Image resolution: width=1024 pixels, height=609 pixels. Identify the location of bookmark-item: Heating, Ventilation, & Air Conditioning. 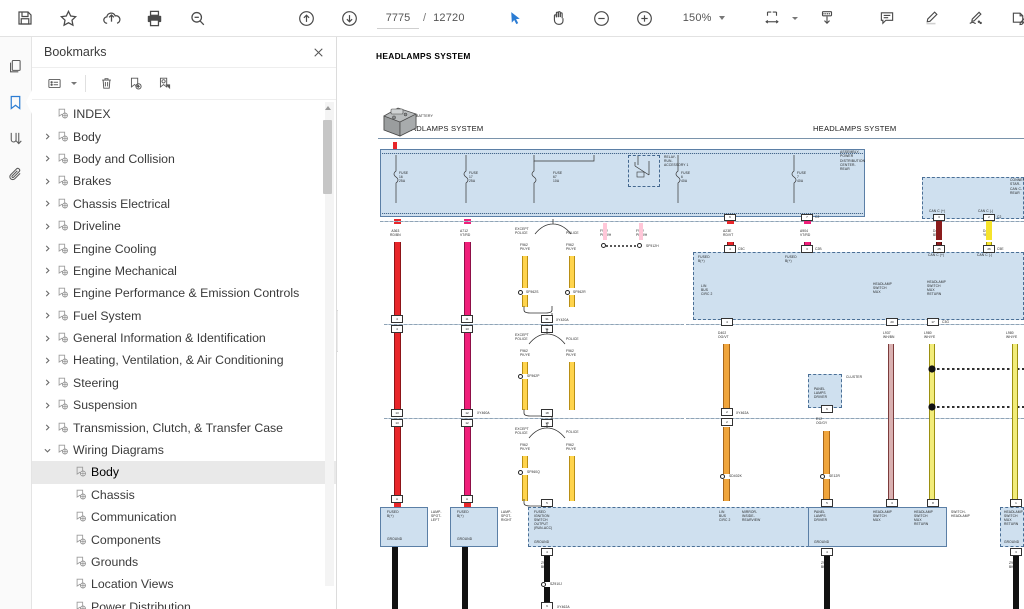
(184, 360).